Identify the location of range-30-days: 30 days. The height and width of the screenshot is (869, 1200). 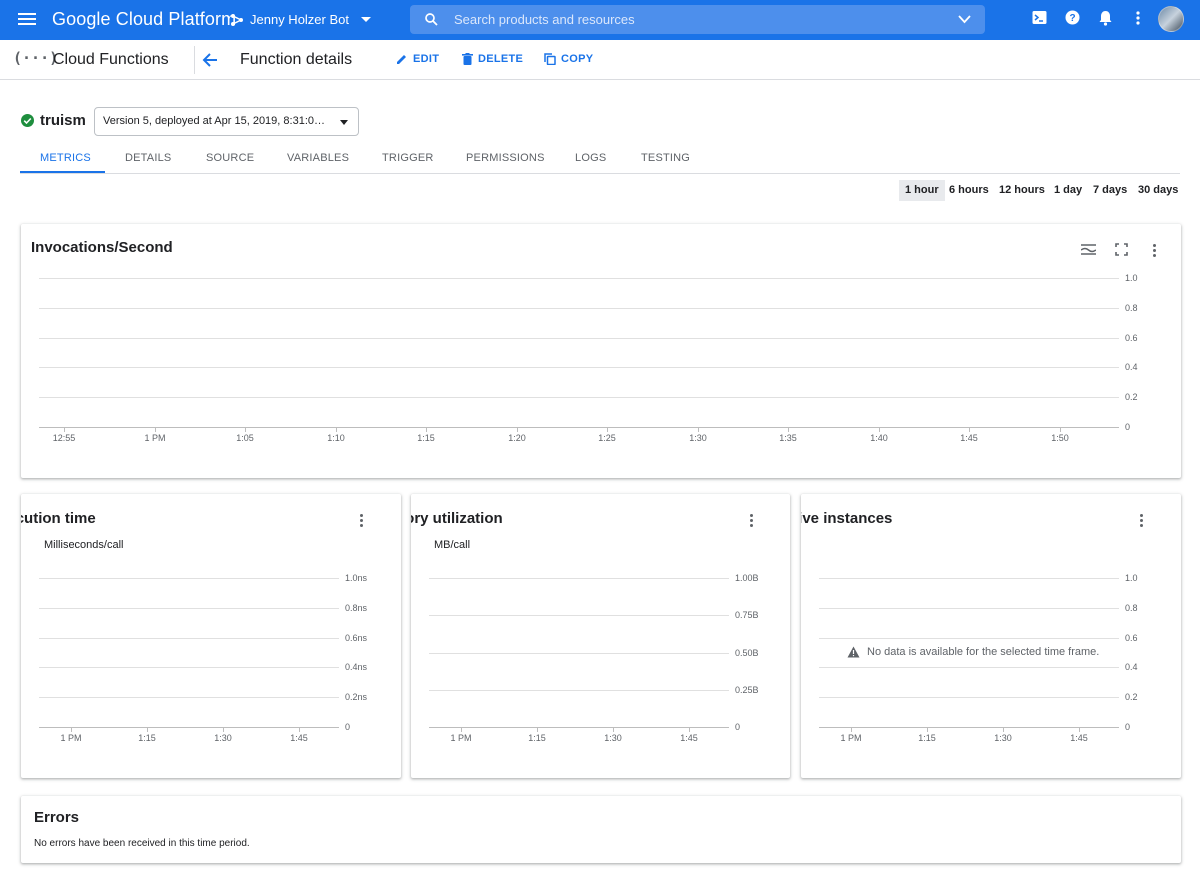
(1158, 190).